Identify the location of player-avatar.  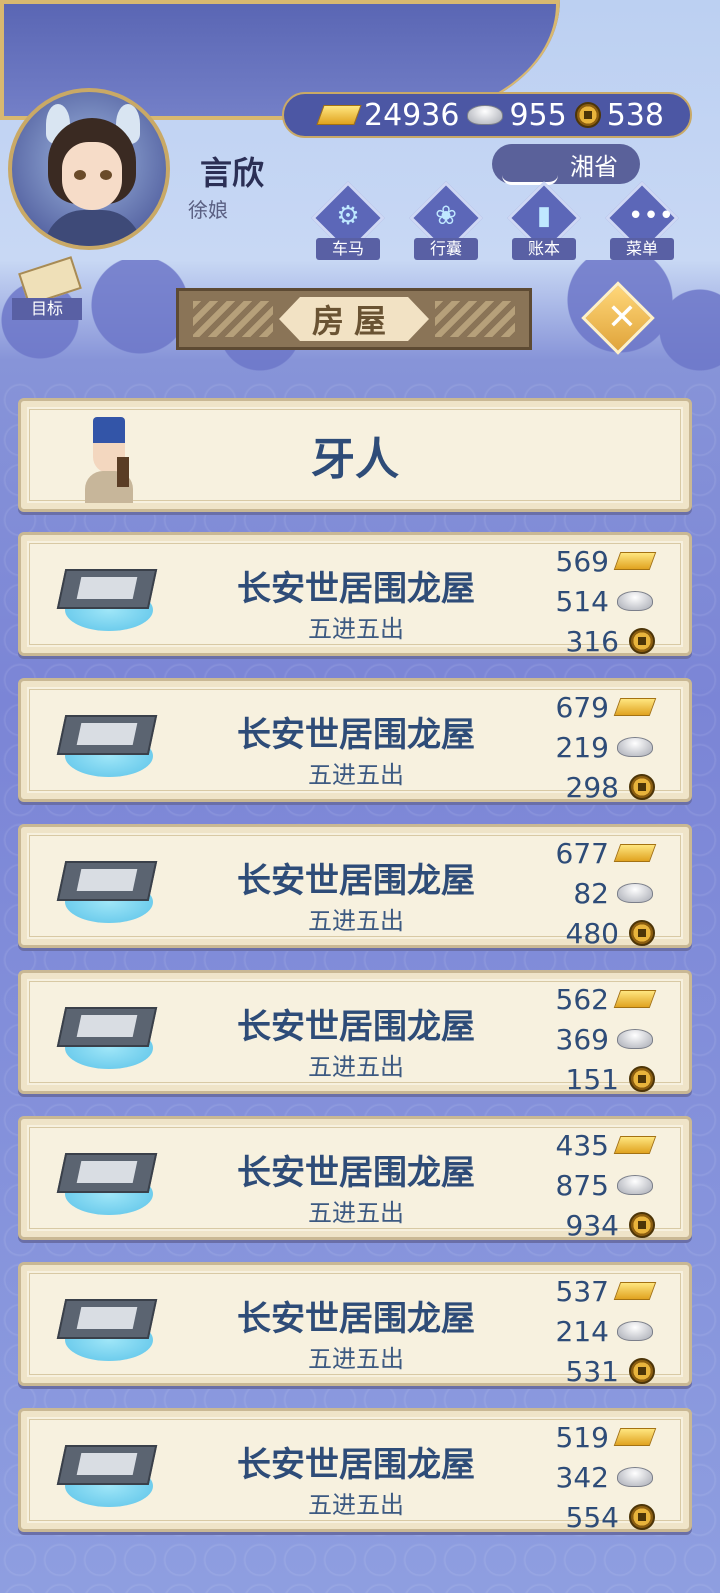
(89, 169).